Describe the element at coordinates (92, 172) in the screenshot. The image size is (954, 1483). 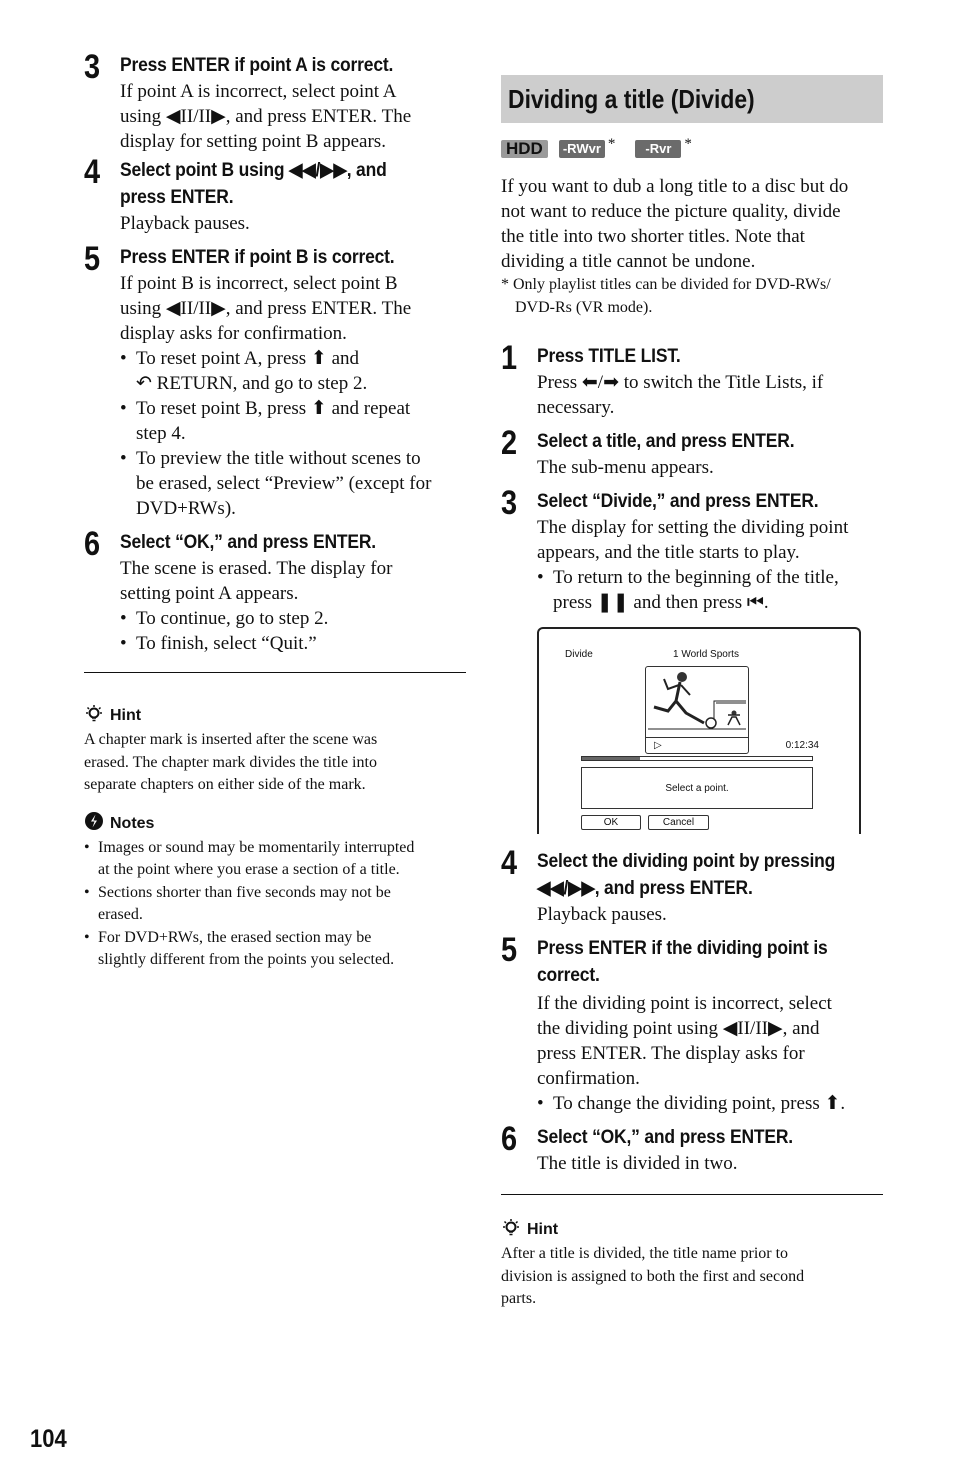
I see `step-number: 4` at that location.